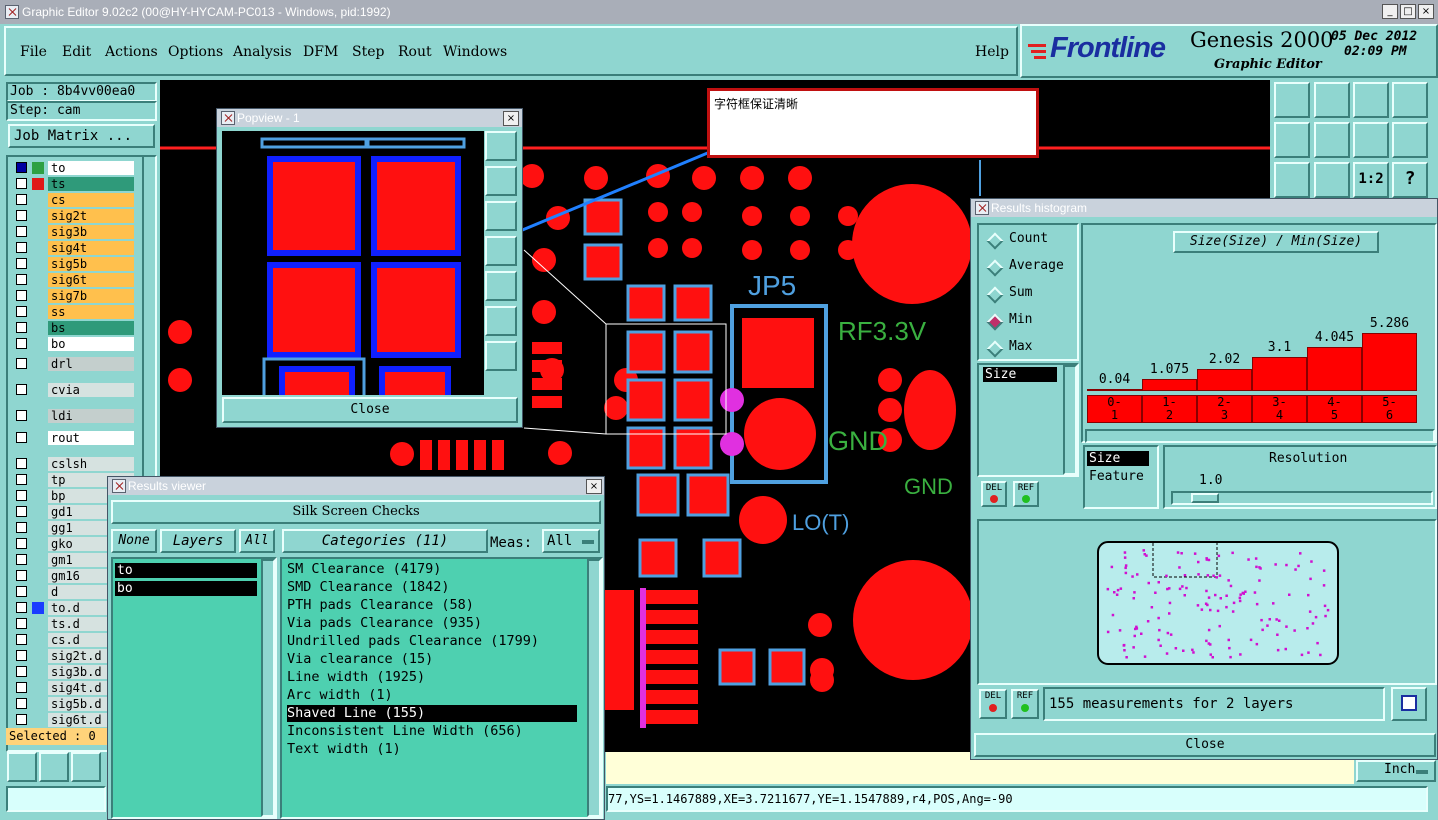 The image size is (1438, 820). What do you see at coordinates (571, 541) in the screenshot?
I see `rv-meas-select: All` at bounding box center [571, 541].